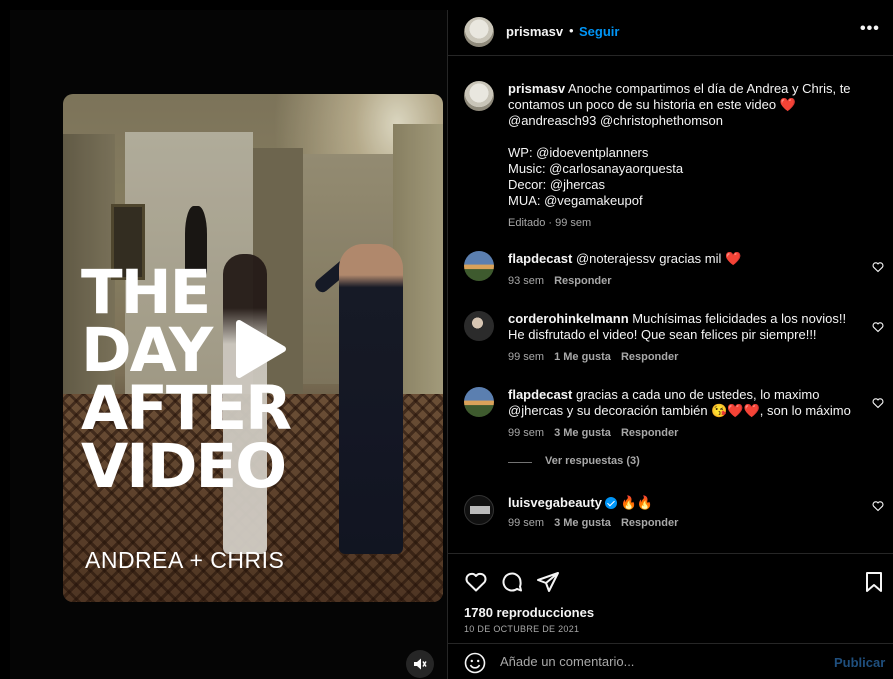 This screenshot has width=893, height=679. What do you see at coordinates (260, 349) in the screenshot?
I see `play-icon` at bounding box center [260, 349].